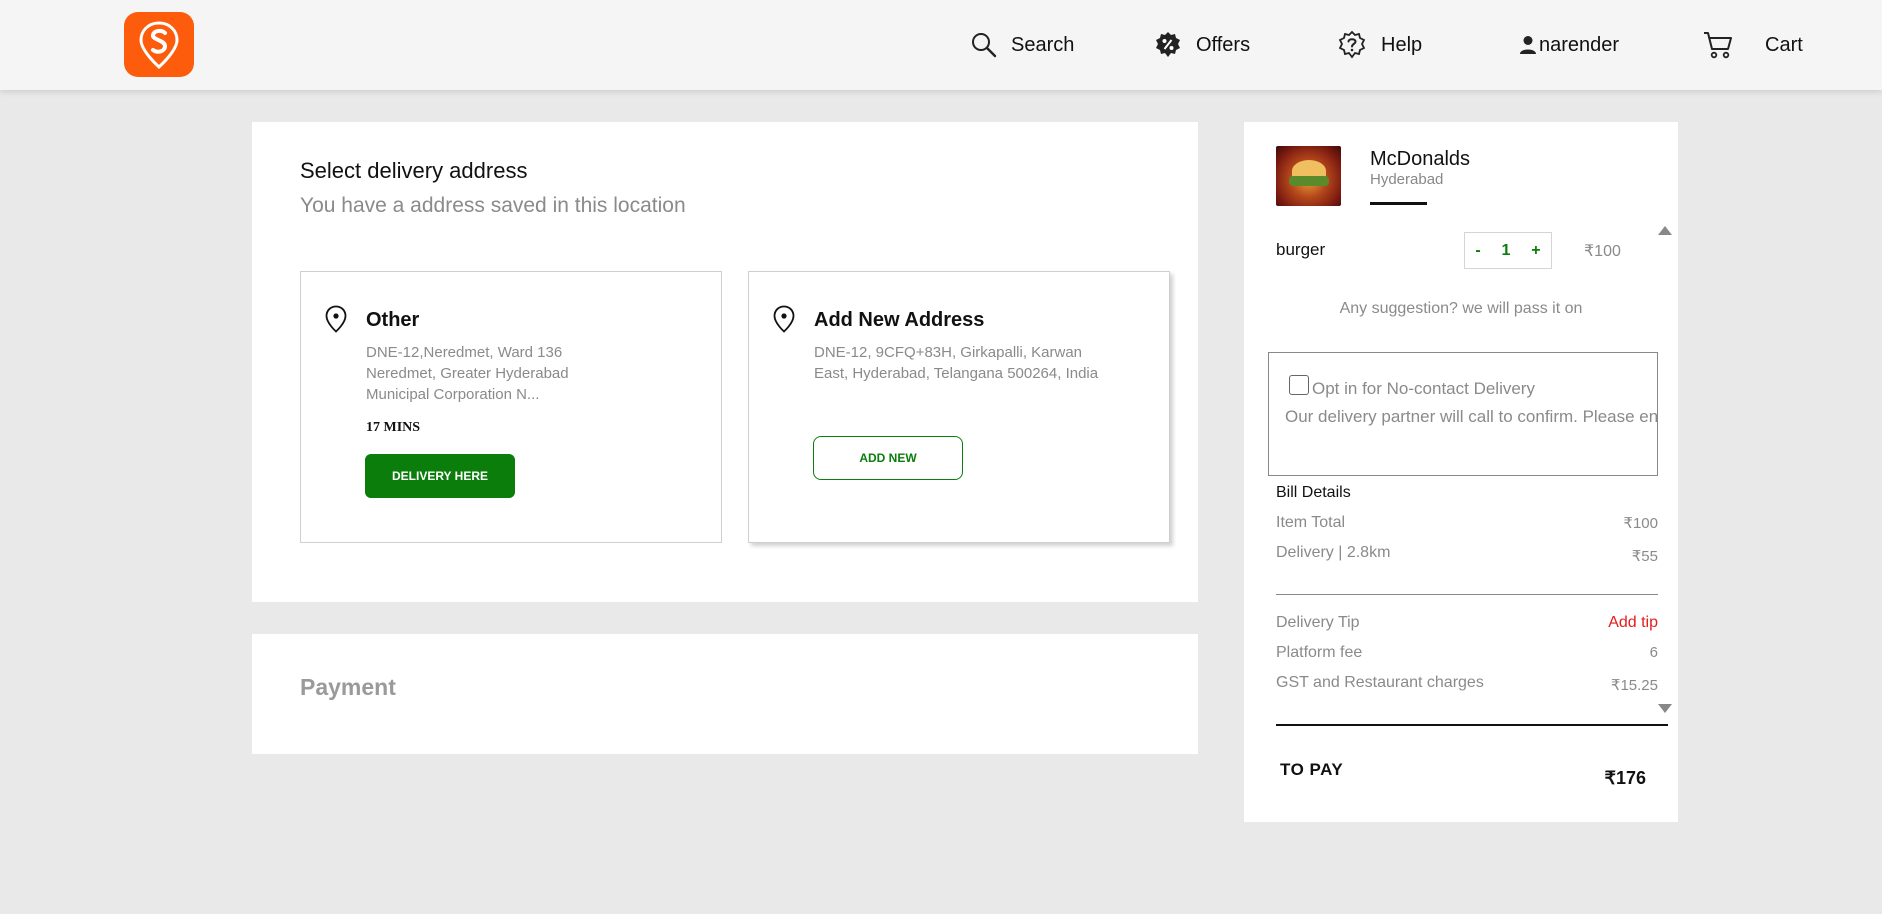 Image resolution: width=1882 pixels, height=914 pixels. Describe the element at coordinates (393, 427) in the screenshot. I see `delivery-eta: 17 MINS` at that location.